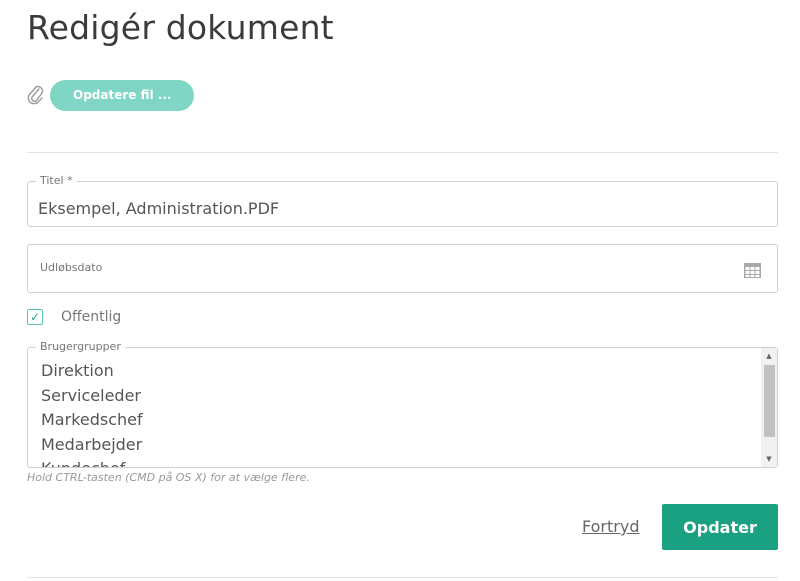 The width and height of the screenshot is (800, 581). Describe the element at coordinates (92, 420) in the screenshot. I see `user-group-option: Markedschef` at that location.